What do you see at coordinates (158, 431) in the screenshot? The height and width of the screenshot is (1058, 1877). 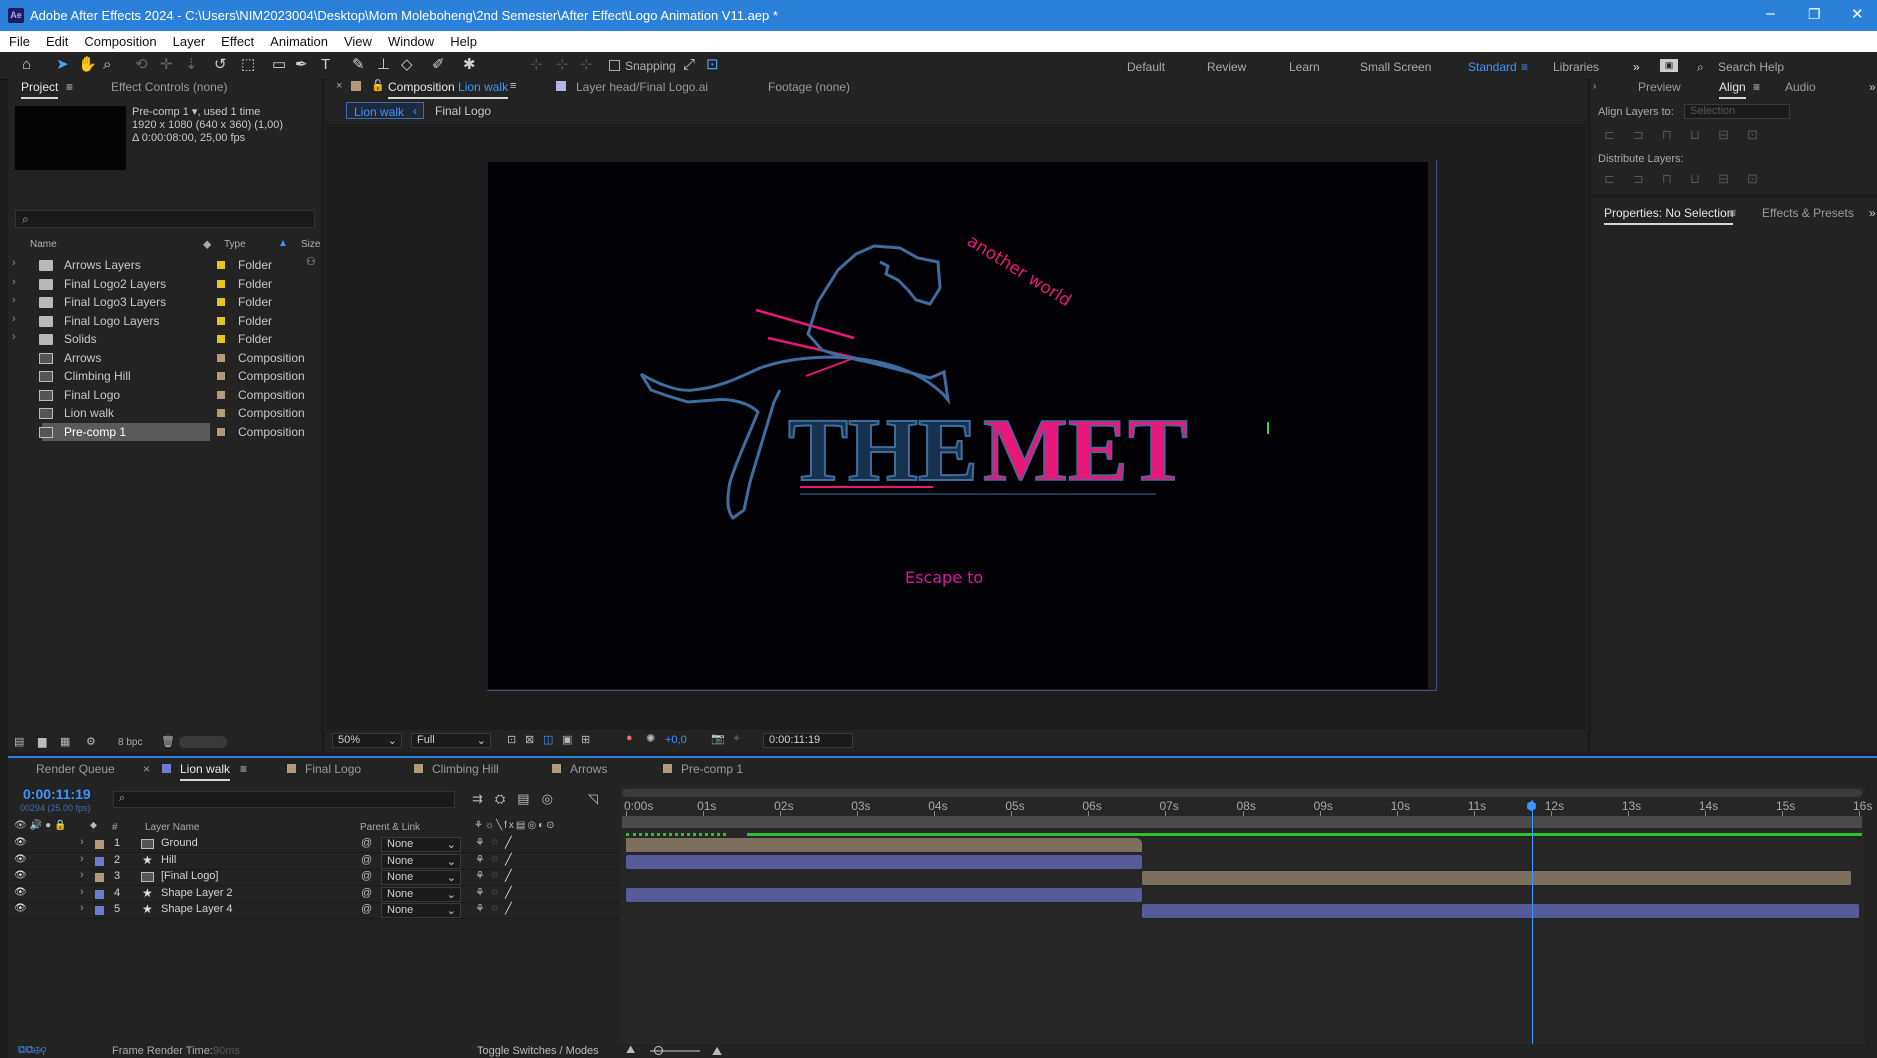 I see `project-item: Pre-comp 1 Composition` at bounding box center [158, 431].